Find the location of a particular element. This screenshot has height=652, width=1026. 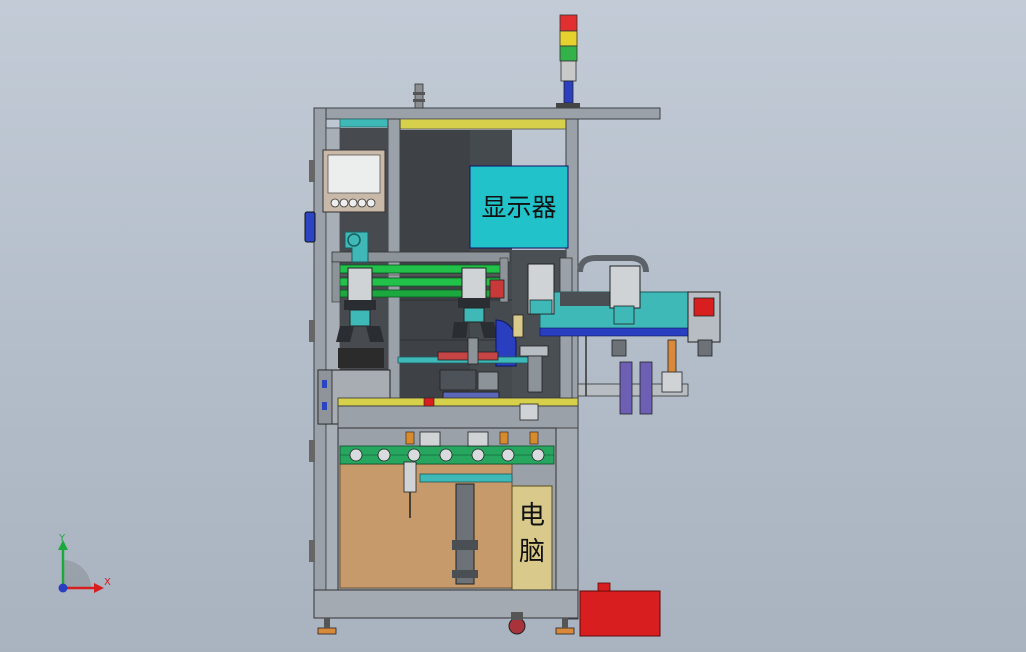

y-axis-label: Y is located at coordinates (62, 538).